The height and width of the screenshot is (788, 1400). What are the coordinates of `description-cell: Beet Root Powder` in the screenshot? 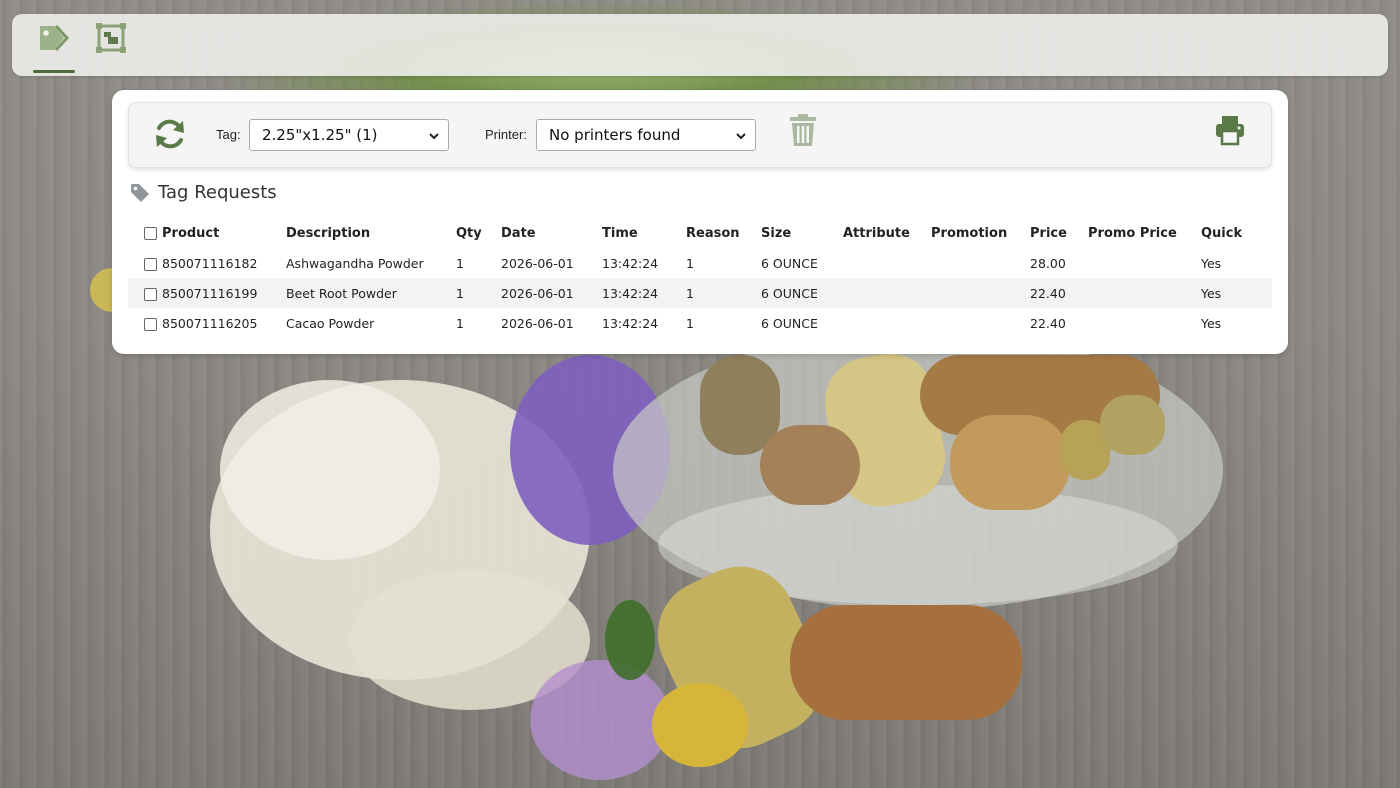 It's located at (371, 293).